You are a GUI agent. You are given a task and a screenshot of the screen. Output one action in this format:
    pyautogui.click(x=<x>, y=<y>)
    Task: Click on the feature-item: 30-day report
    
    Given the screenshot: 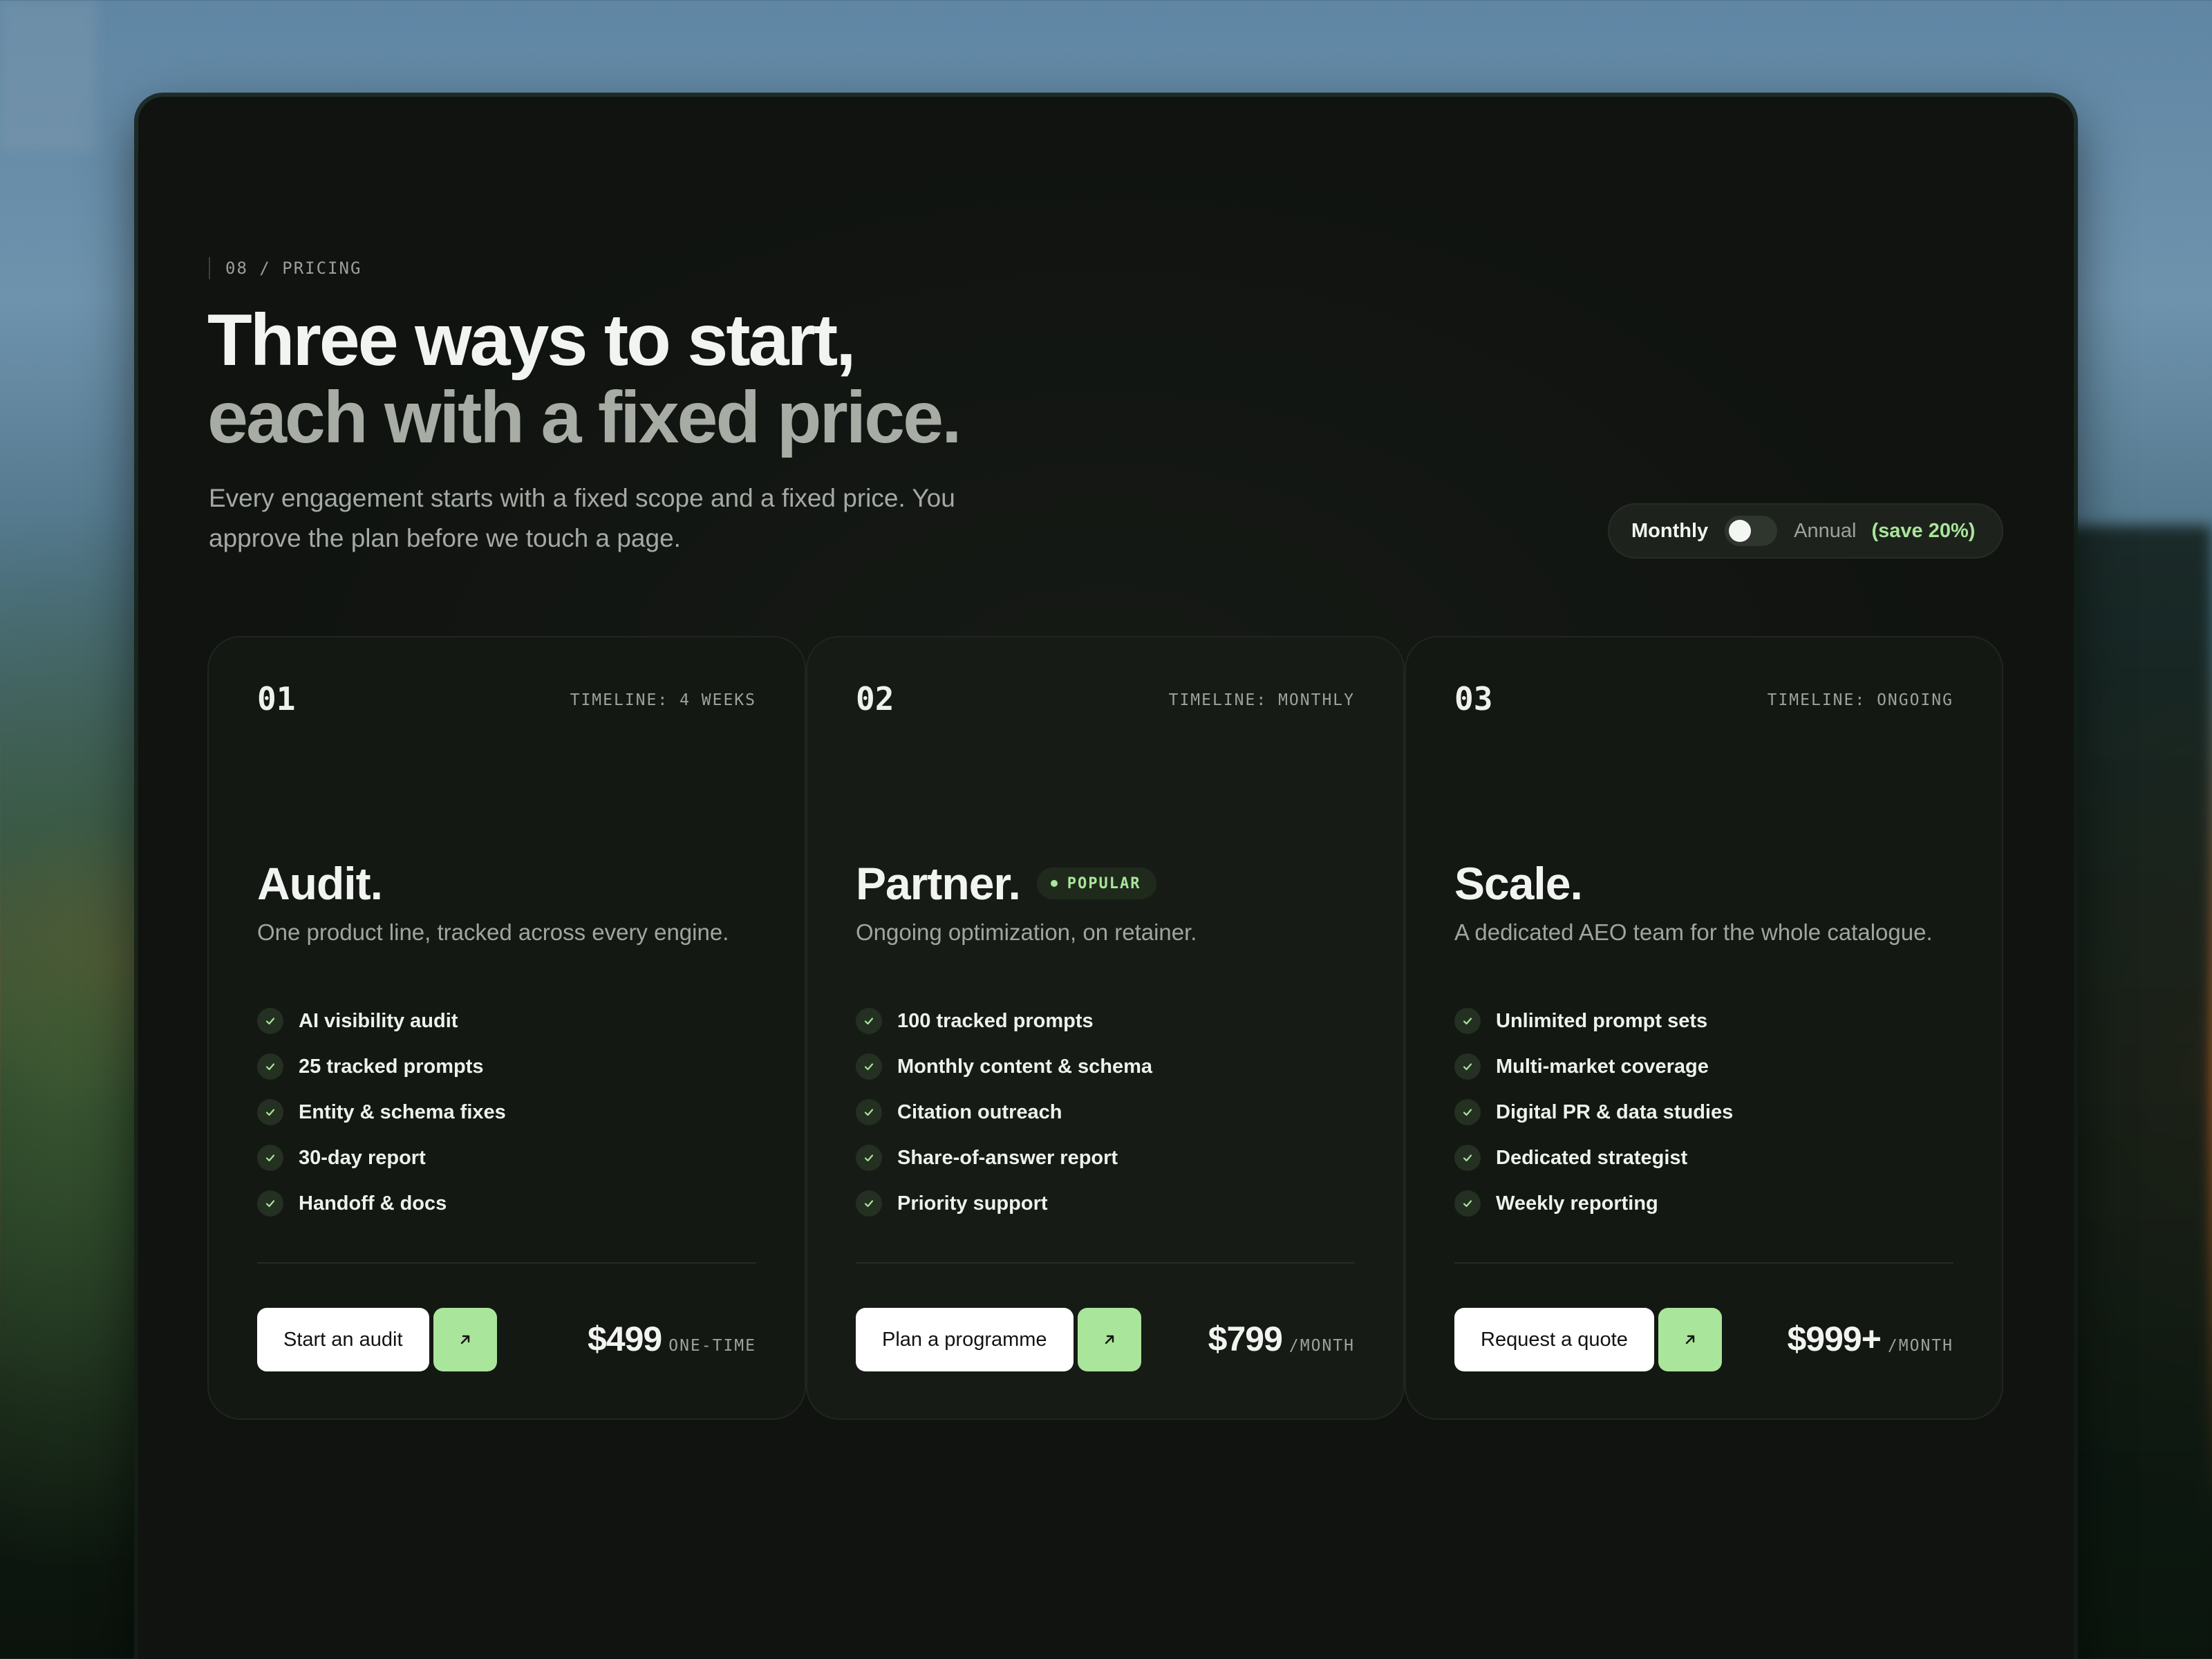 What is the action you would take?
    pyautogui.click(x=381, y=1158)
    